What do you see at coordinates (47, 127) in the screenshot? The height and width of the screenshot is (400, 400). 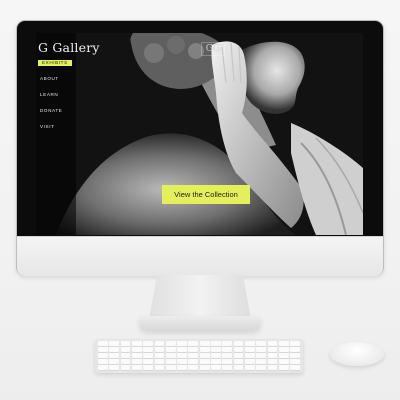 I see `nav-item-visit: VISIT` at bounding box center [47, 127].